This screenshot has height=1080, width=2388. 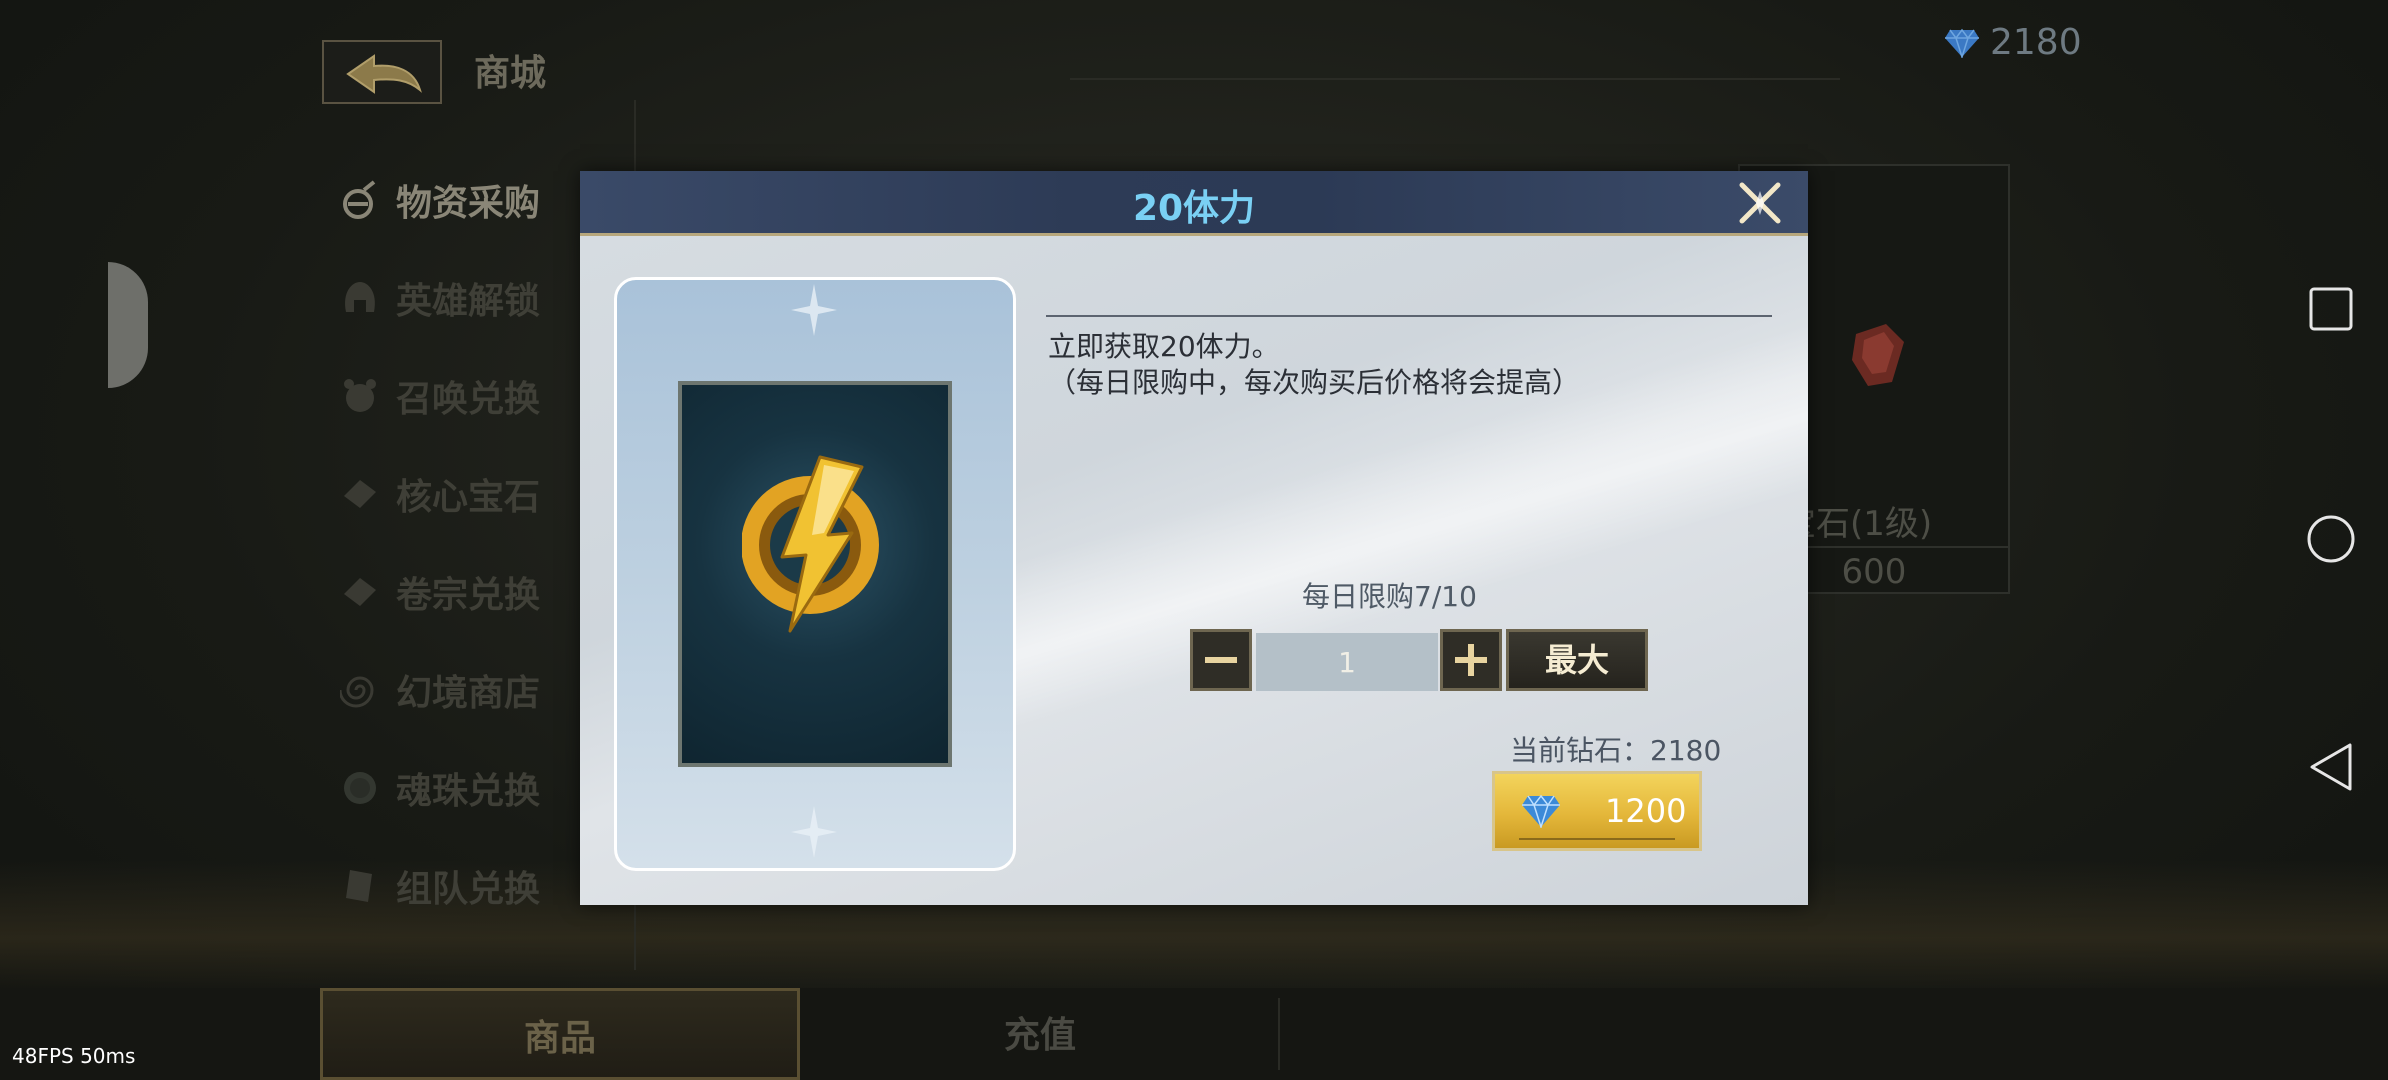 What do you see at coordinates (468, 497) in the screenshot?
I see `sidebar-item-label: 核心宝石` at bounding box center [468, 497].